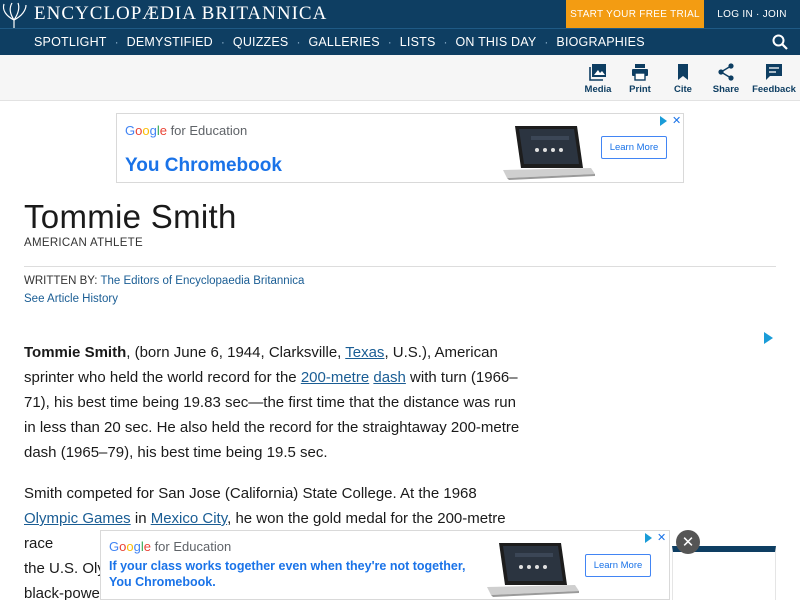 The height and width of the screenshot is (600, 800). What do you see at coordinates (752, 14) in the screenshot?
I see `login-join-button: LOG IN · JOIN` at bounding box center [752, 14].